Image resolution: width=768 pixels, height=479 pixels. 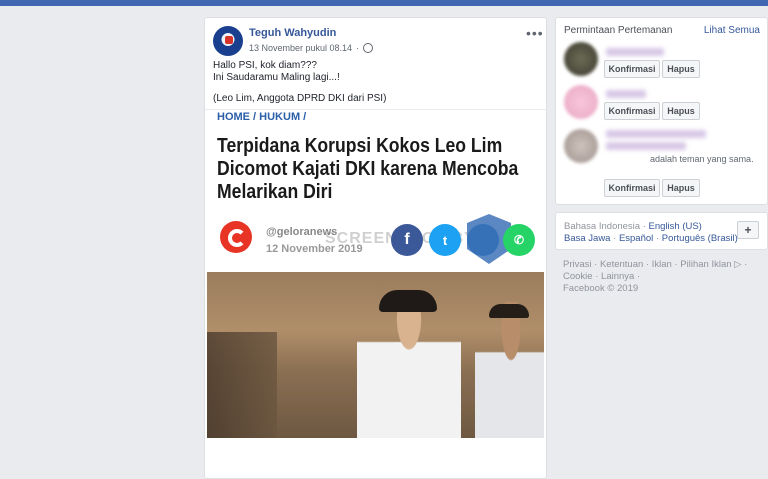 What do you see at coordinates (519, 240) in the screenshot?
I see `whatsapp-share-icon: ✆` at bounding box center [519, 240].